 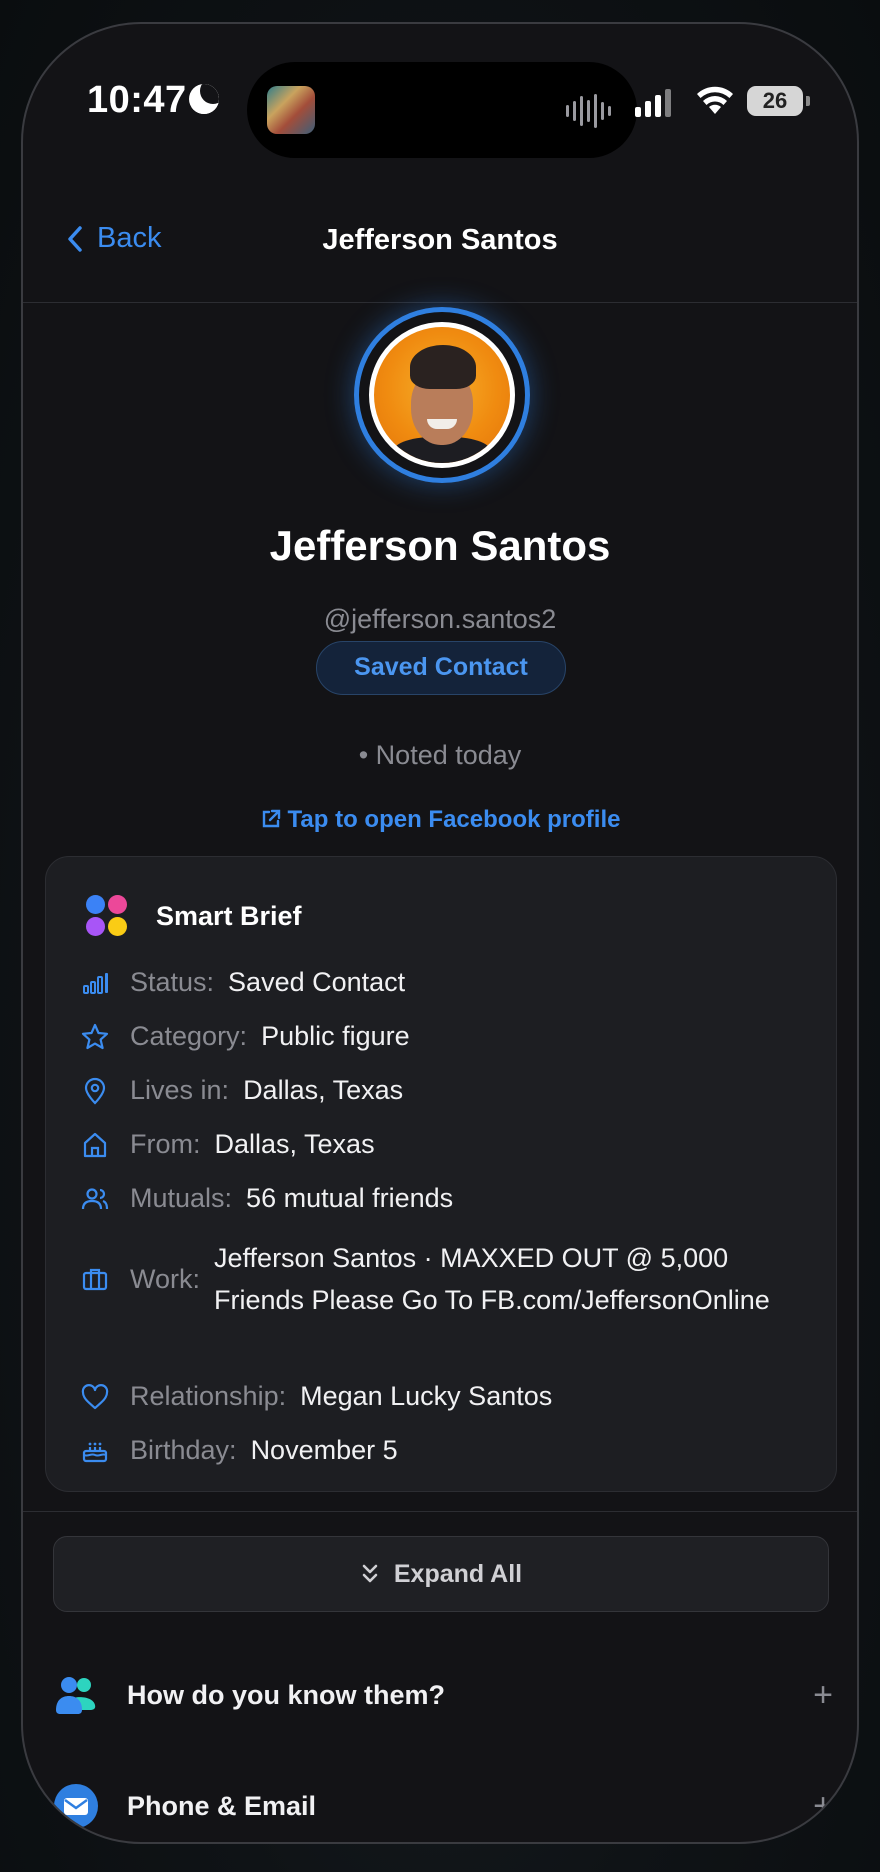 I want to click on audio-waveform-icon, so click(x=588, y=111).